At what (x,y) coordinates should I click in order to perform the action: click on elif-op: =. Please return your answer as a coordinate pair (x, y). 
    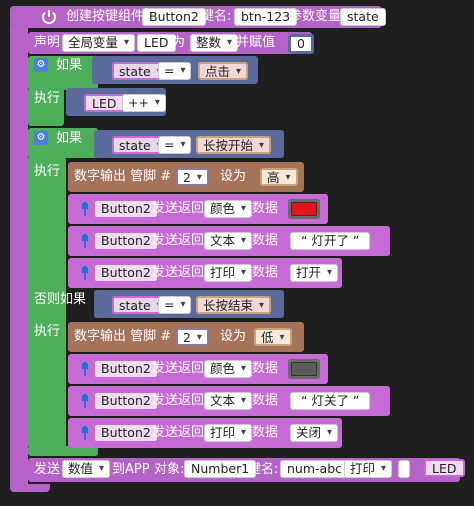
    Looking at the image, I should click on (175, 305).